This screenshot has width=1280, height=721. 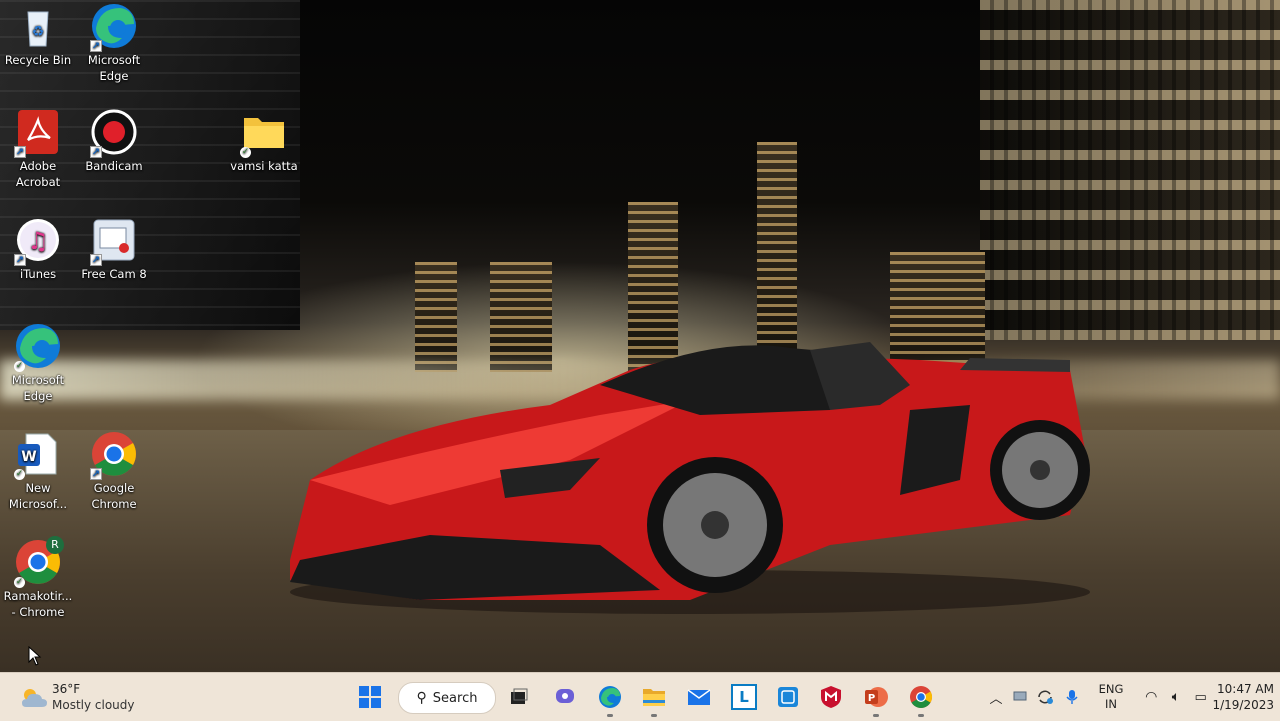 I want to click on quick-settings-button: ◠ 🔈︎ ▭, so click(x=1176, y=697).